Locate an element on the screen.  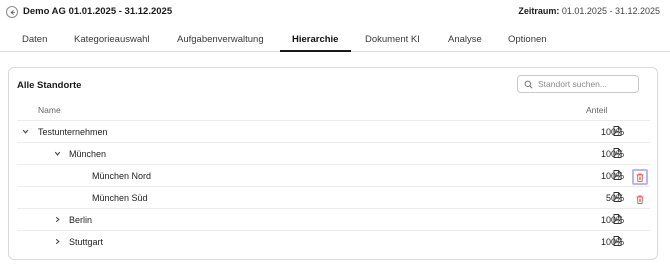
active-tab-indicator is located at coordinates (315, 51).